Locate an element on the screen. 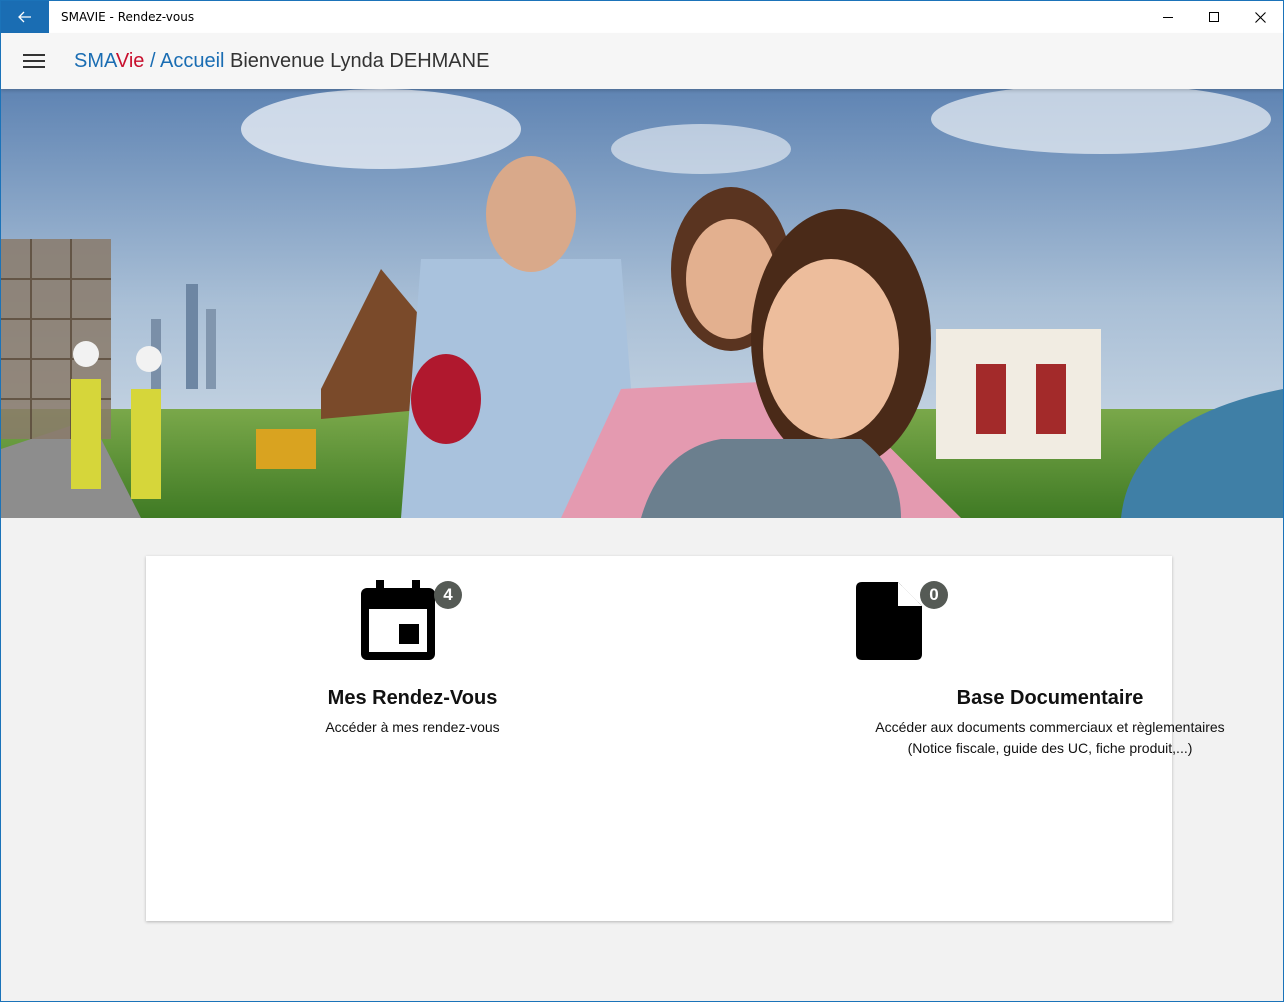 This screenshot has height=1002, width=1284. brand-sma: SMA is located at coordinates (95, 60).